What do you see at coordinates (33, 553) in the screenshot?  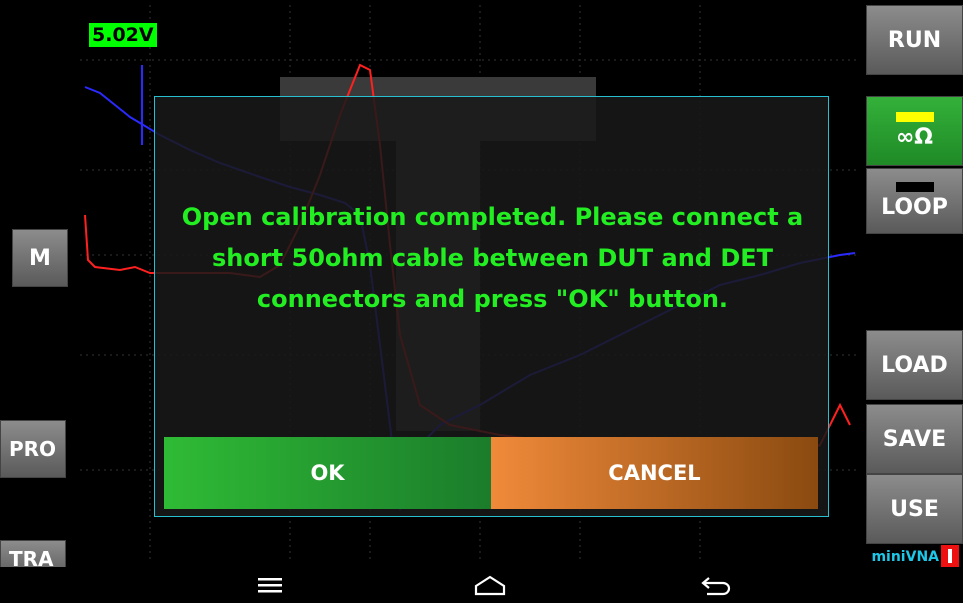 I see `tra-button: TRA` at bounding box center [33, 553].